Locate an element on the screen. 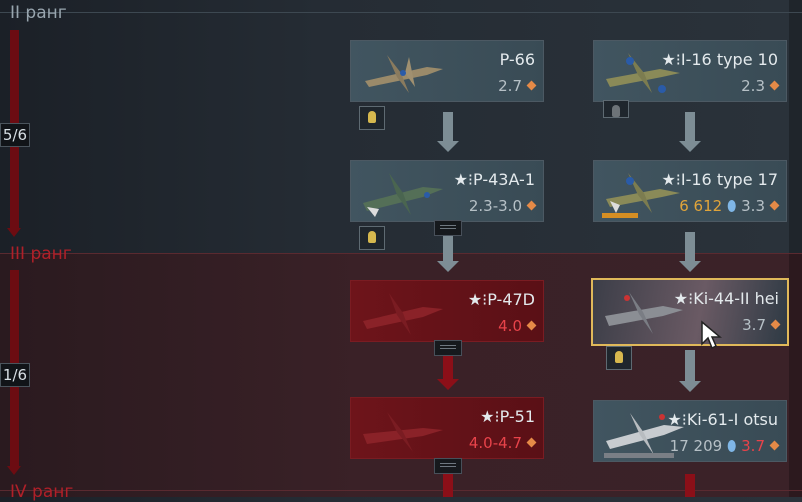 This screenshot has width=802, height=502. vehicle-card-i16-type17: ★⁝I-16 type 17 6 612 ⬮ 3.3 is located at coordinates (690, 191).